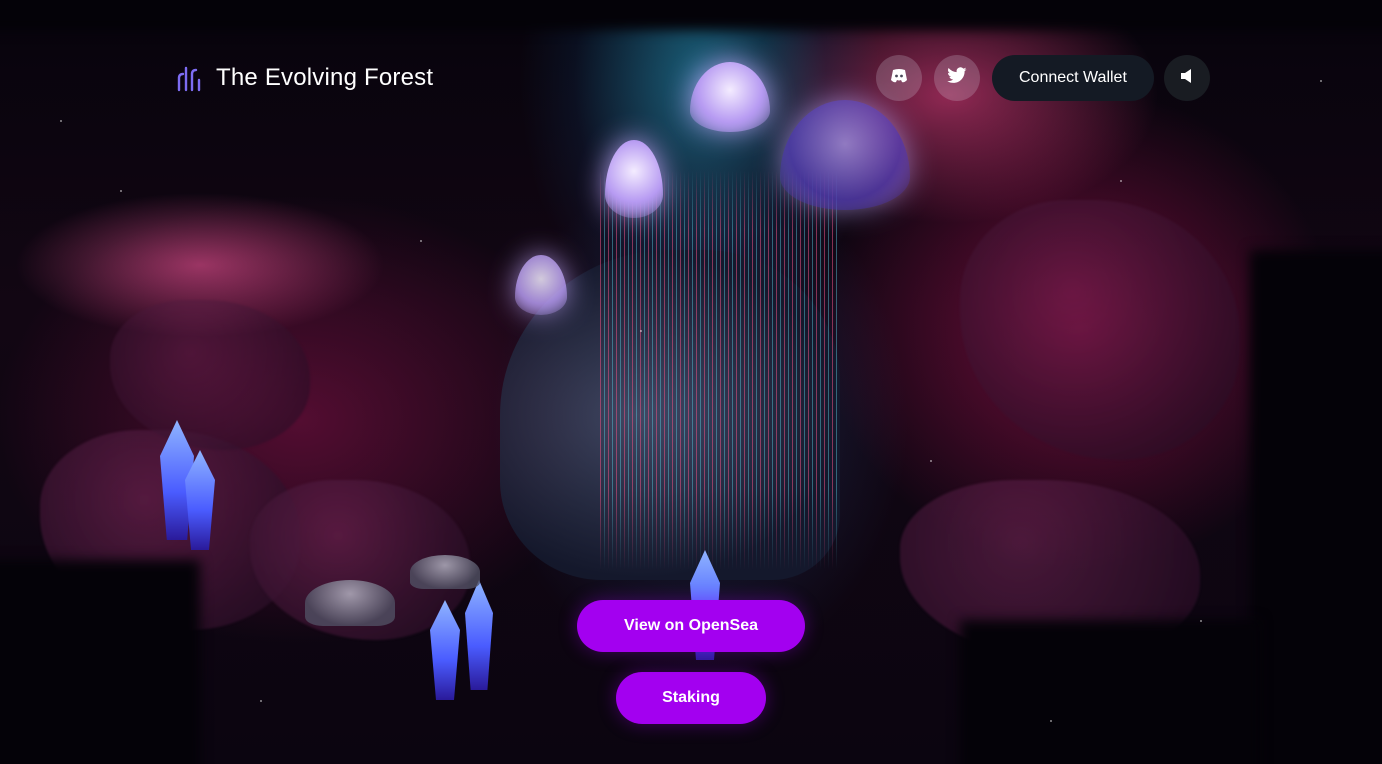 This screenshot has height=764, width=1382. I want to click on view-on-opensea-button: View on OpenSea, so click(691, 626).